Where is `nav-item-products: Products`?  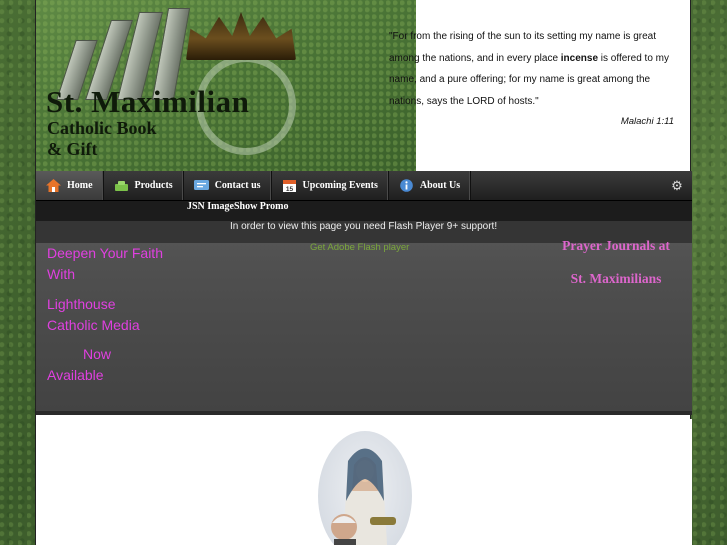
nav-item-products: Products is located at coordinates (144, 185).